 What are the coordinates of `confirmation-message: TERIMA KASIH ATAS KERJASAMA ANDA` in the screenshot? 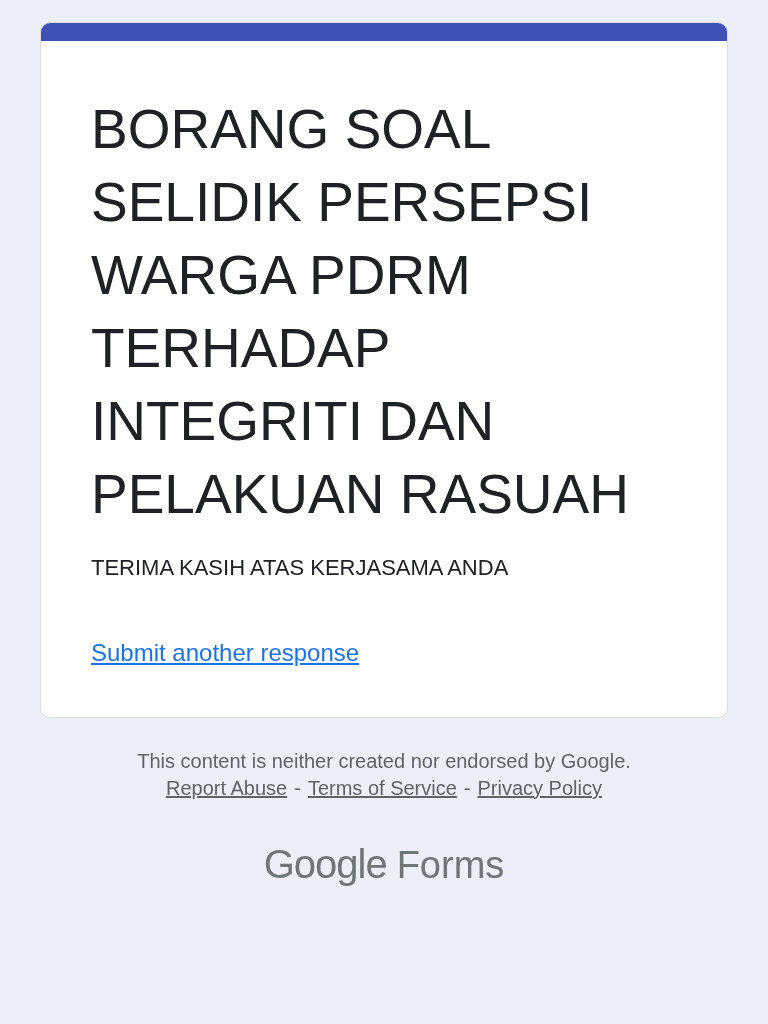 It's located at (300, 568).